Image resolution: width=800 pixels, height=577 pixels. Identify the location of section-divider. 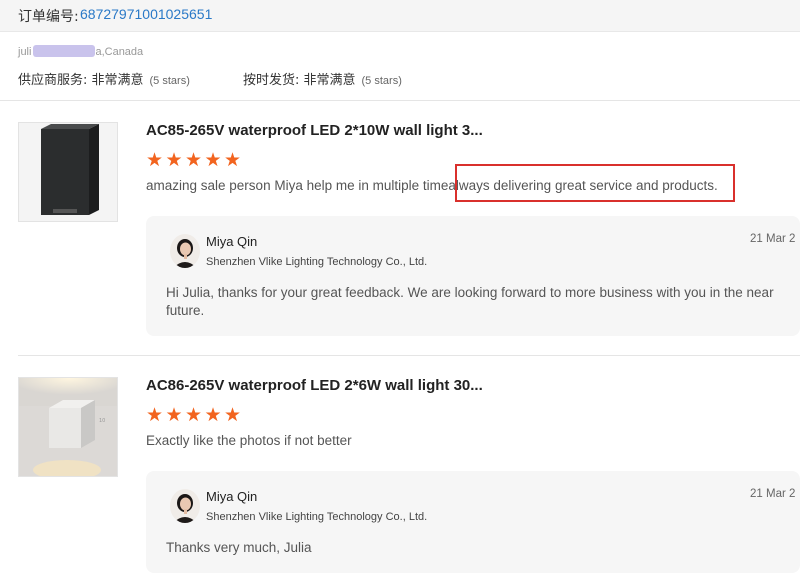
(400, 100).